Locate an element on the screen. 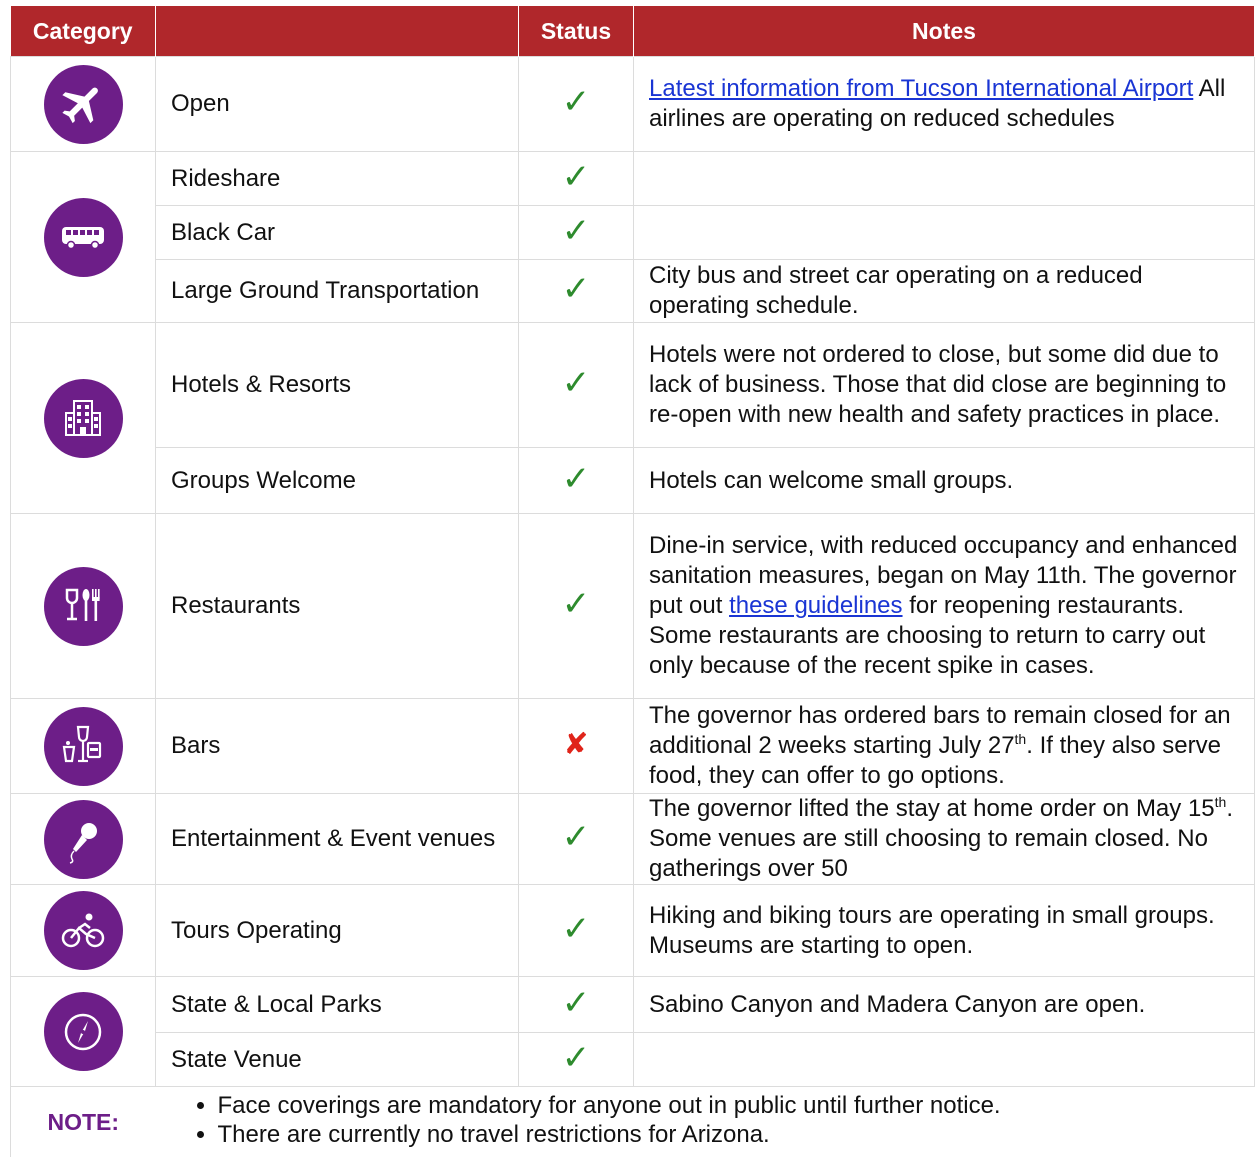 This screenshot has height=1157, width=1259. category-tours is located at coordinates (83, 930).